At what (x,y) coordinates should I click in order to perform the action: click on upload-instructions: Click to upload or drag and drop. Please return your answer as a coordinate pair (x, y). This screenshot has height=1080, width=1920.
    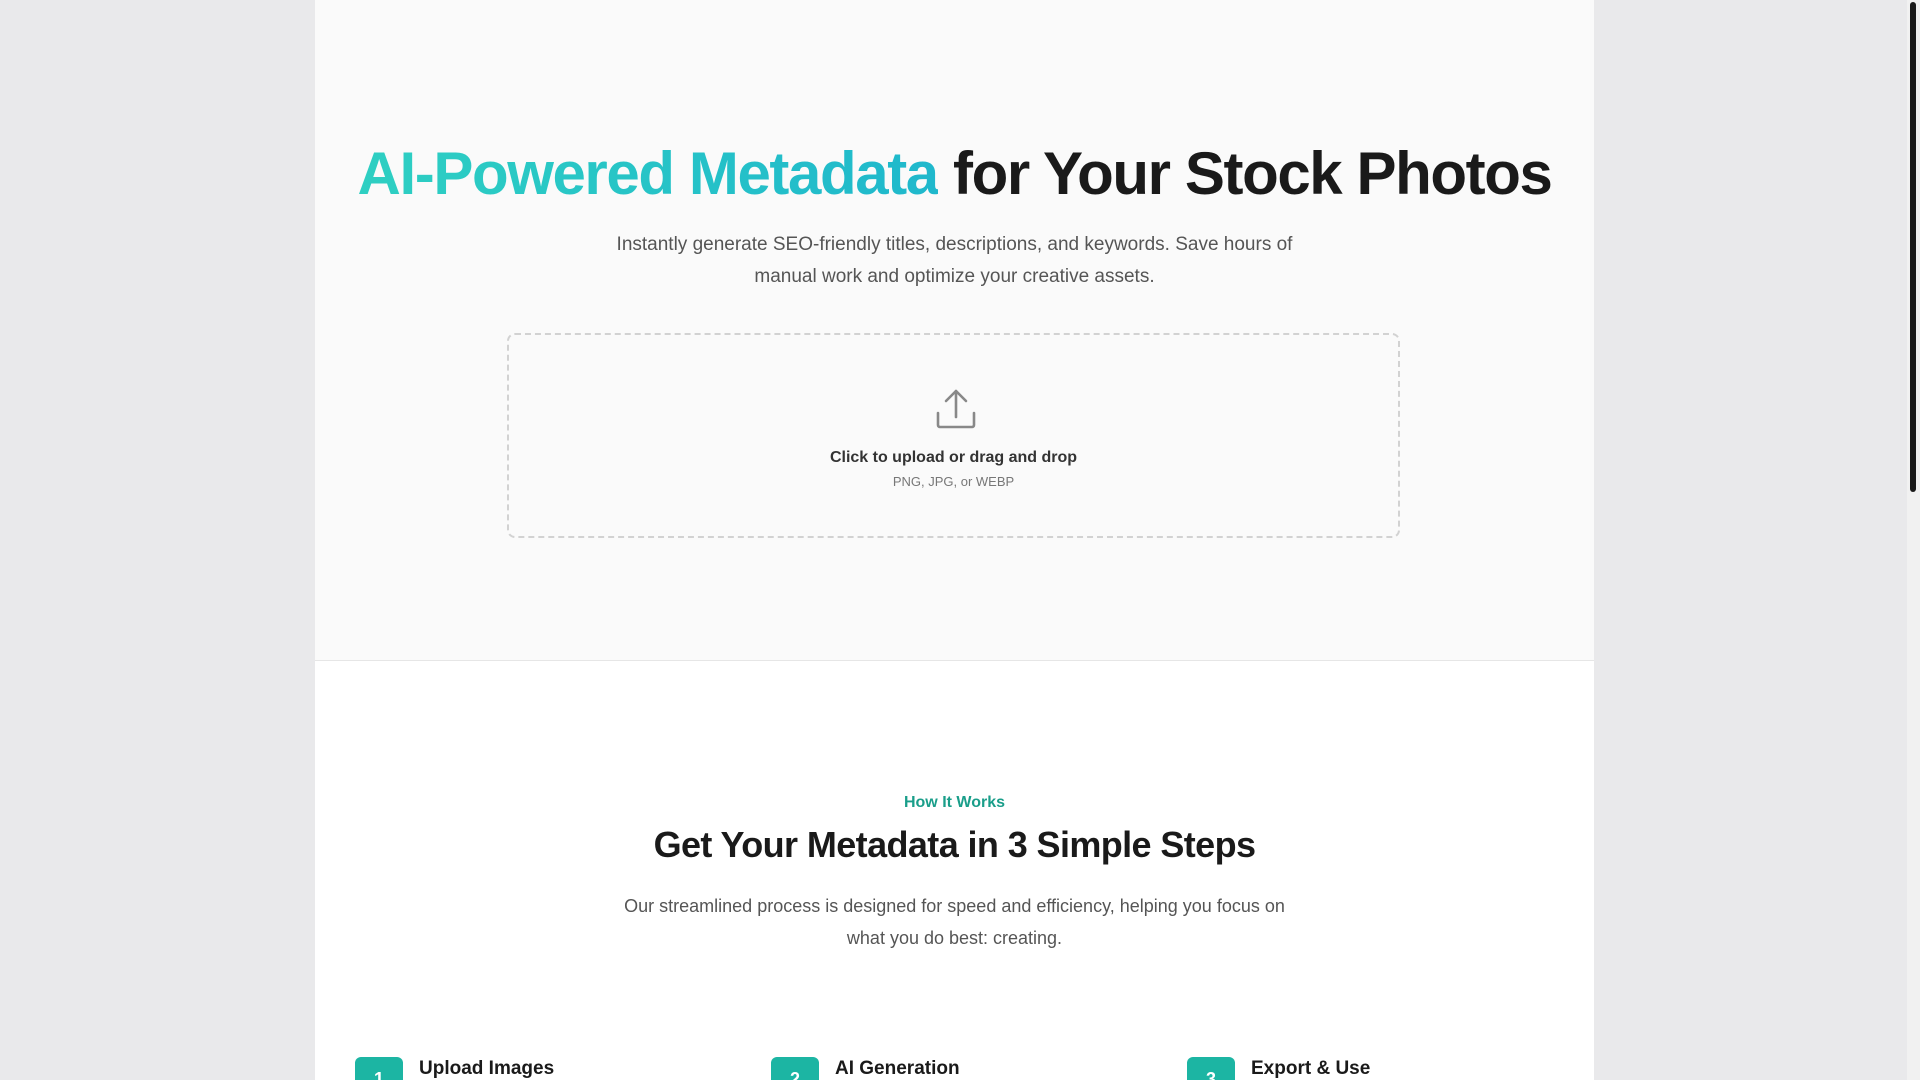
    Looking at the image, I should click on (953, 457).